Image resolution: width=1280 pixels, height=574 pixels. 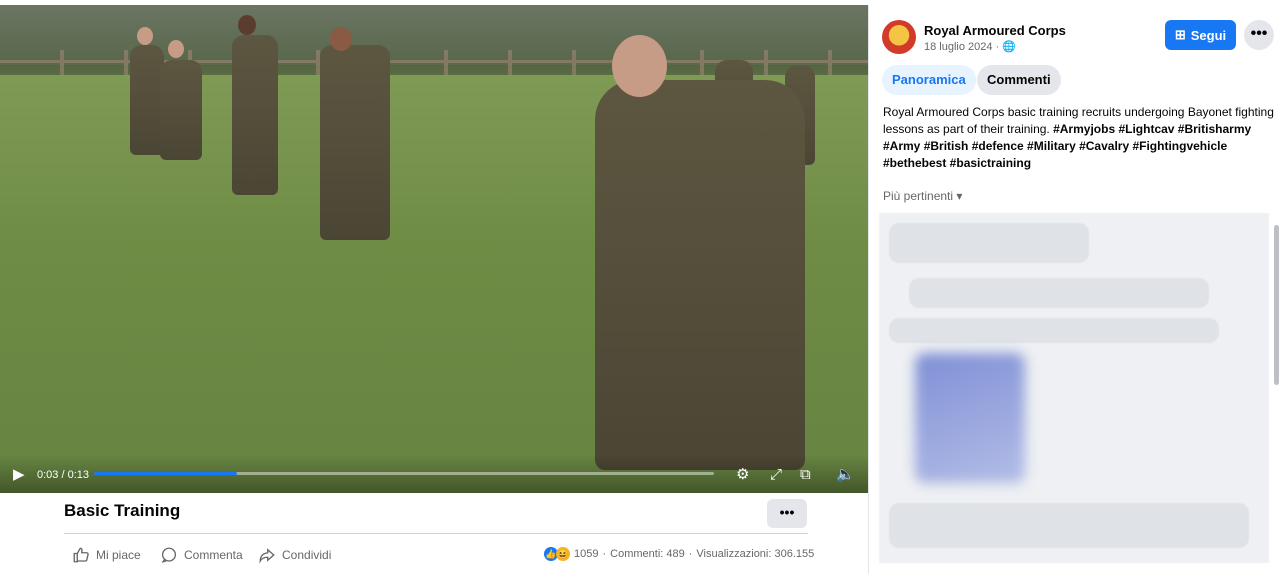 I want to click on globe-icon: 🌐, so click(x=1009, y=47).